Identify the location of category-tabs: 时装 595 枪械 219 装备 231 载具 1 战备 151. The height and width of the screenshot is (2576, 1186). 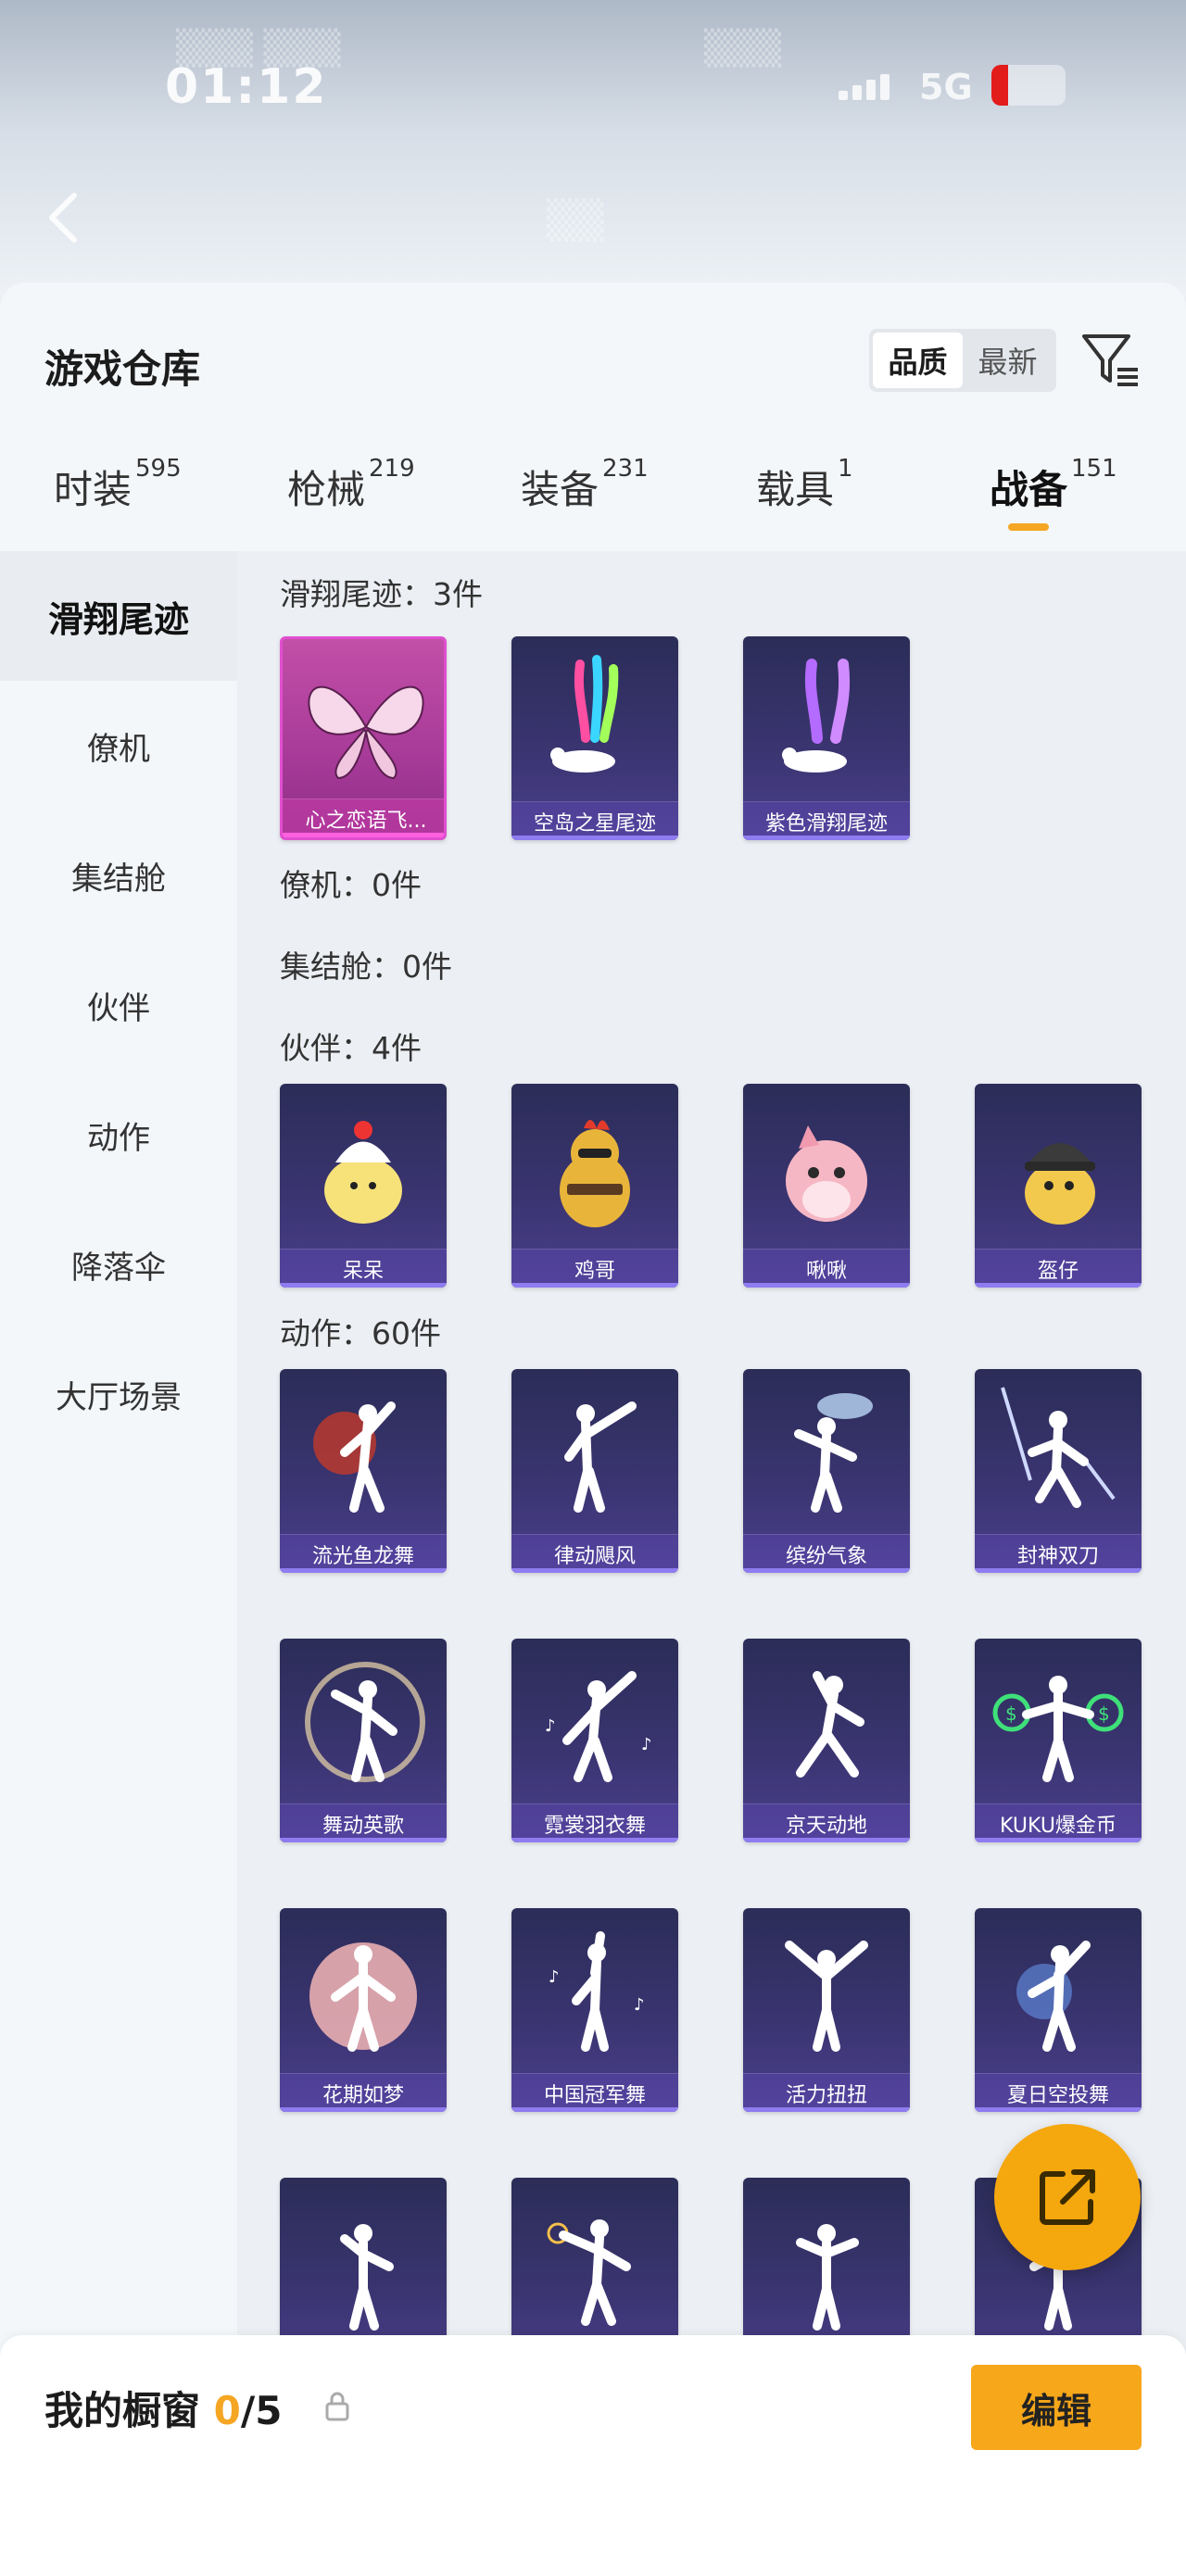
(593, 503).